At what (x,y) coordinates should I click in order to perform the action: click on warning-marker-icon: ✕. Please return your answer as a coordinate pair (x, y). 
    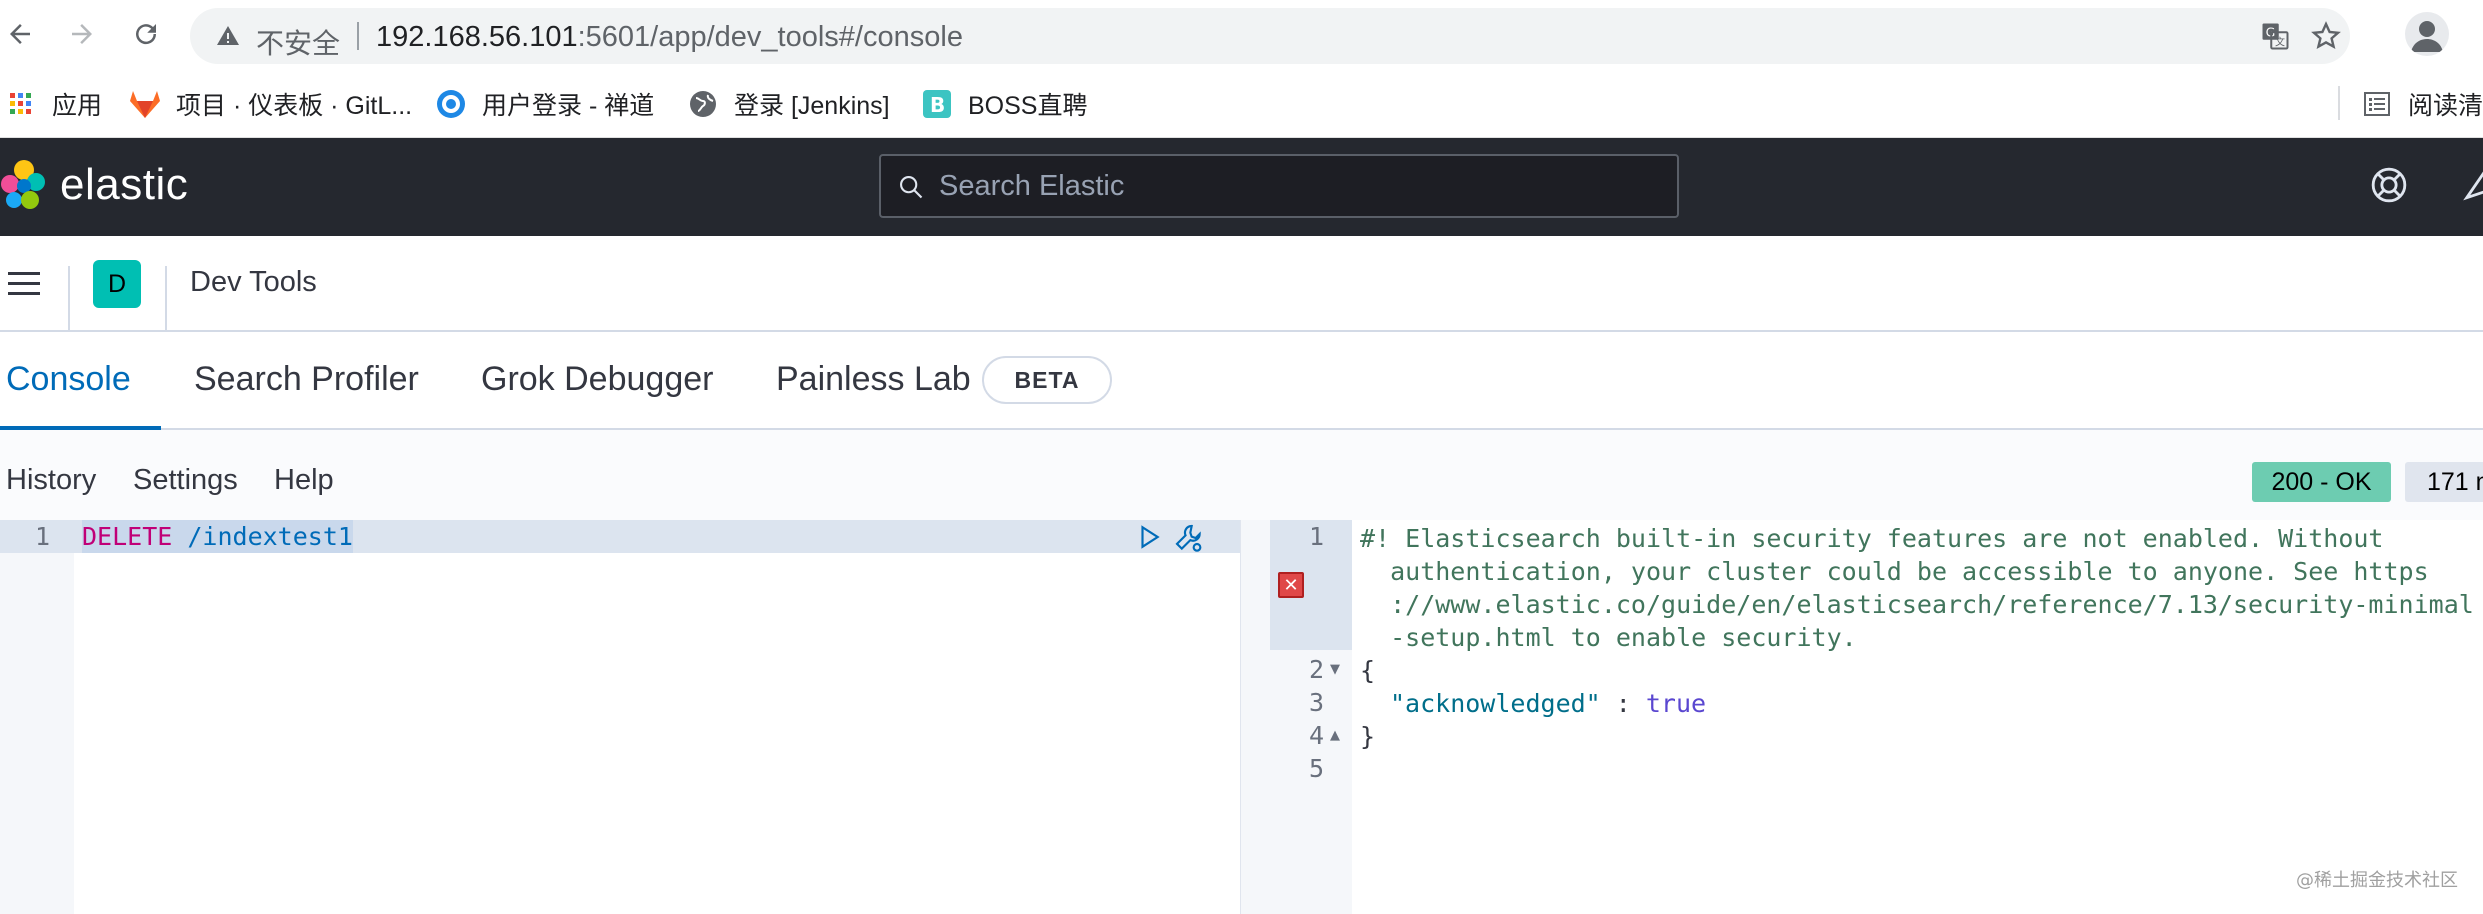
    Looking at the image, I should click on (1291, 585).